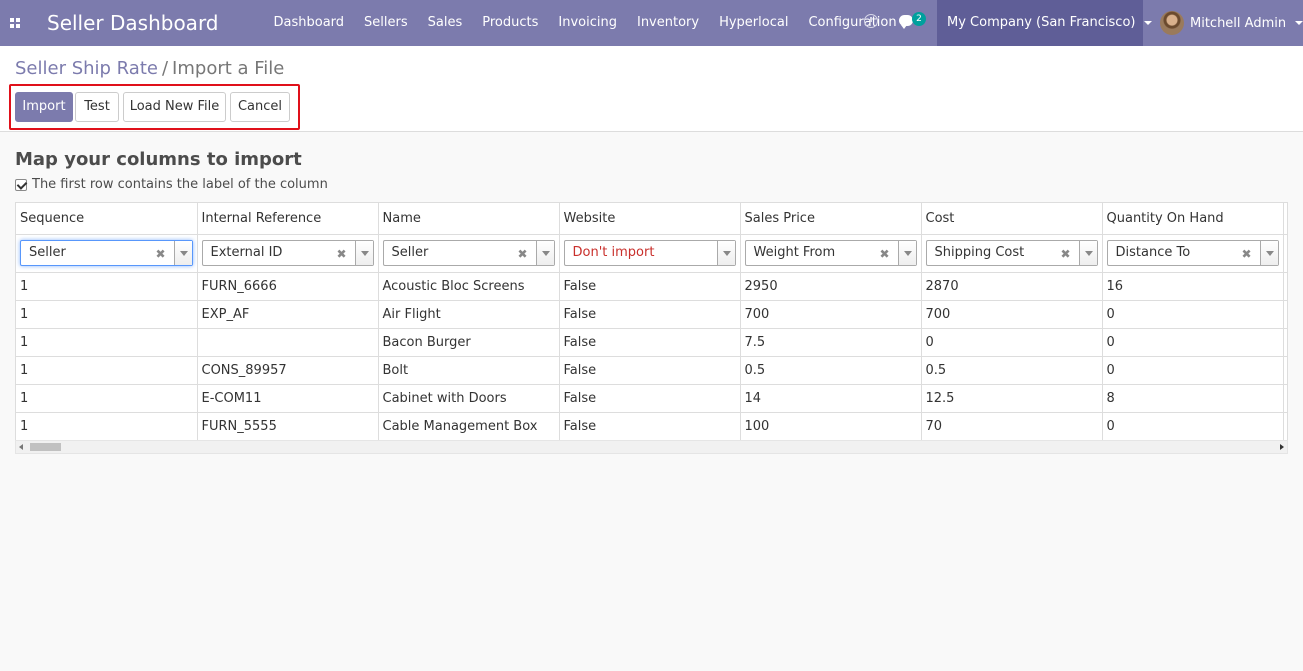 The width and height of the screenshot is (1303, 671). What do you see at coordinates (1238, 23) in the screenshot?
I see `user-name: Mitchell Admin` at bounding box center [1238, 23].